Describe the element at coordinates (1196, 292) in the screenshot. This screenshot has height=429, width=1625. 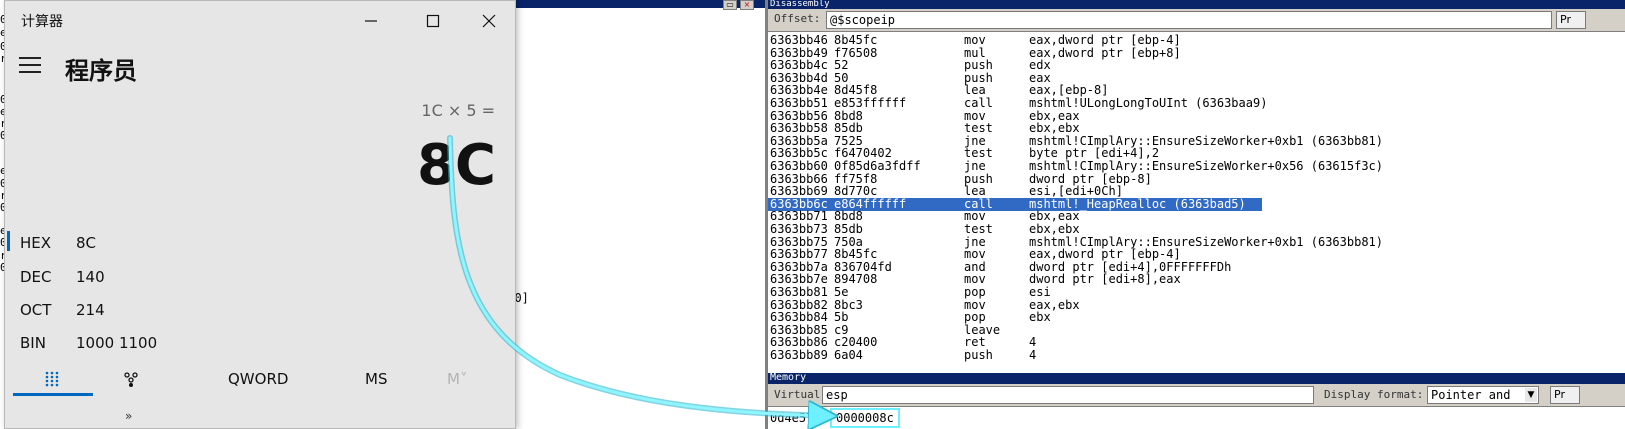
I see `disassembly-line: 6363bb81 5e pop esi` at that location.